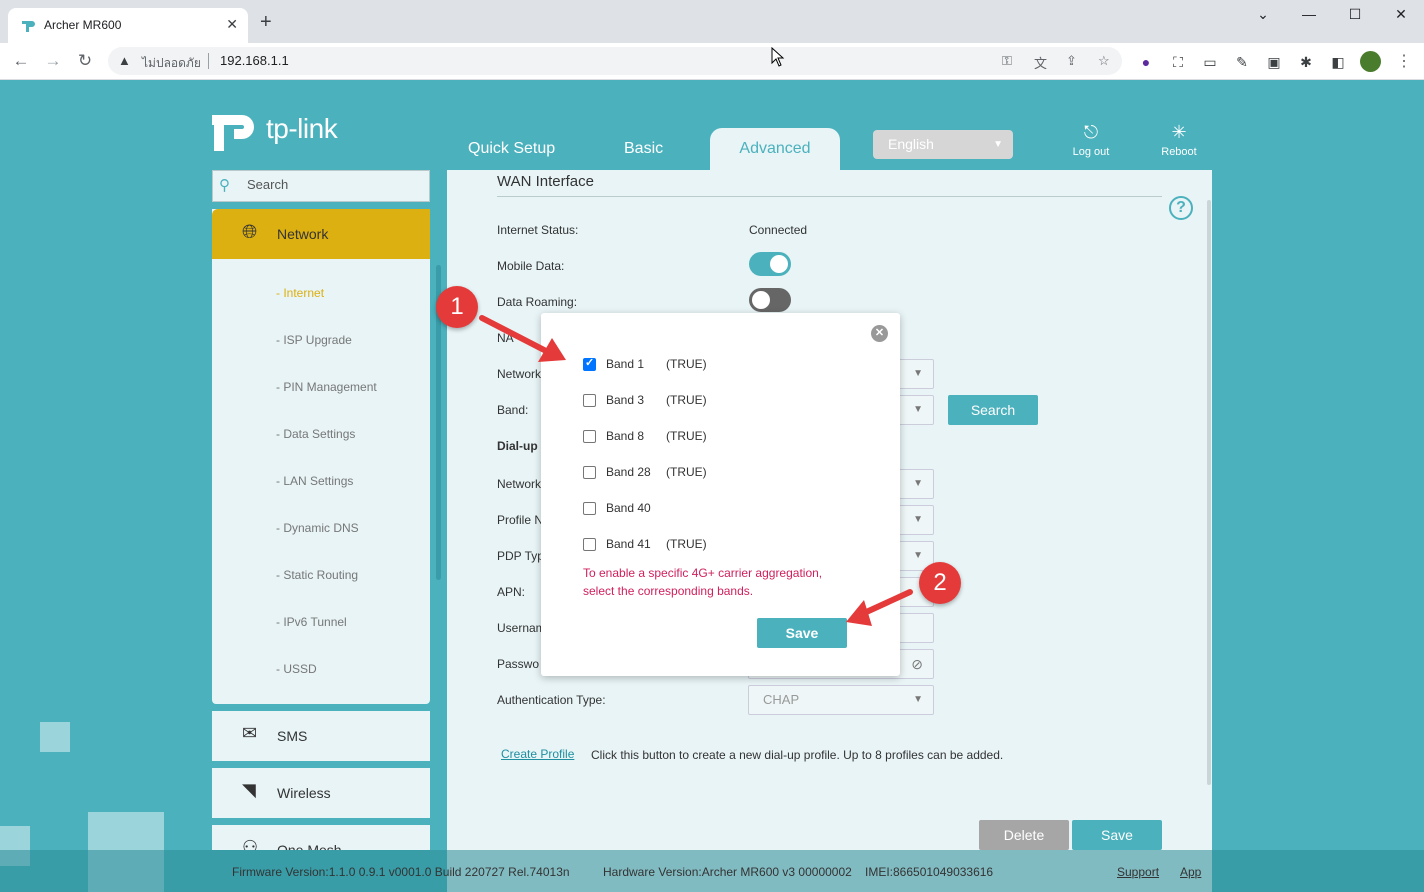 This screenshot has height=892, width=1424. Describe the element at coordinates (266, 22) in the screenshot. I see `new-tab-button: +` at that location.